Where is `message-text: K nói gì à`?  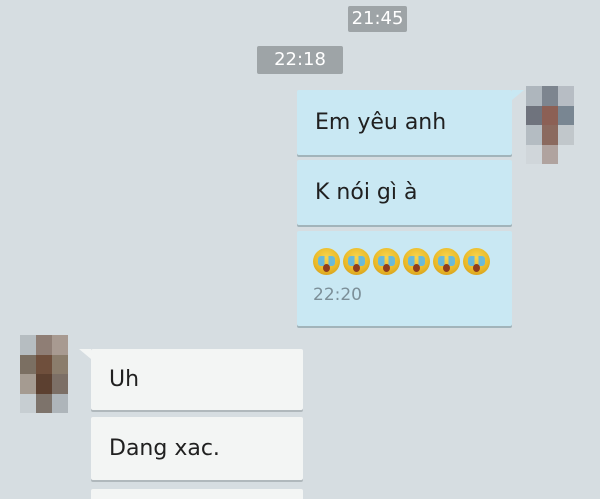 message-text: K nói gì à is located at coordinates (366, 192).